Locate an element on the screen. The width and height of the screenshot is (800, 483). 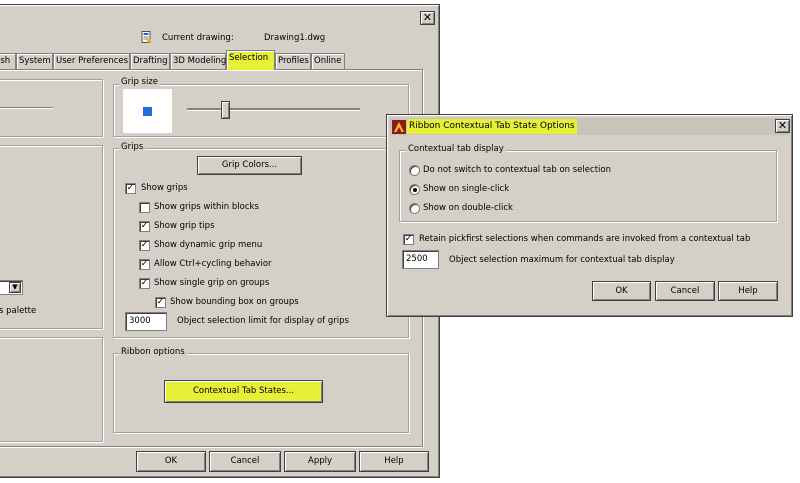
tab-publish: ish is located at coordinates (8, 61).